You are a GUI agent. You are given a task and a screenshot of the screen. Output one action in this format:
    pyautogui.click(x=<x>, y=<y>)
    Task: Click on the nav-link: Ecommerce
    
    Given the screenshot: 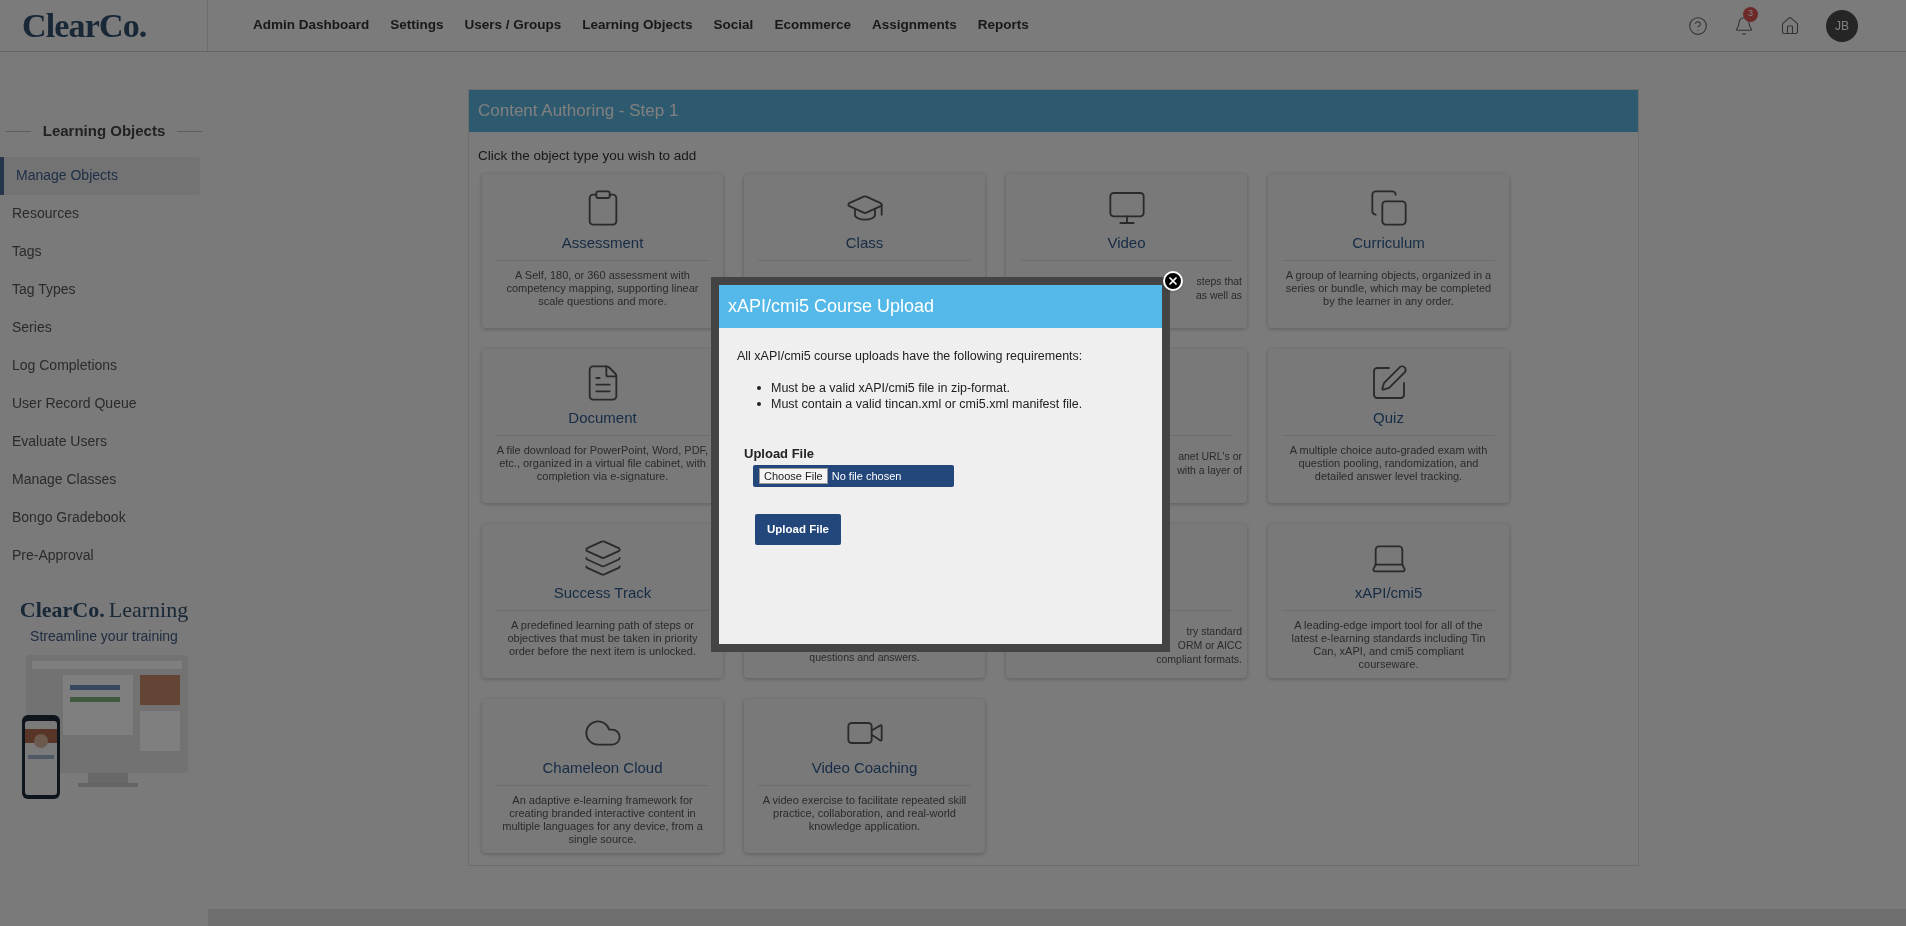 What is the action you would take?
    pyautogui.click(x=812, y=25)
    